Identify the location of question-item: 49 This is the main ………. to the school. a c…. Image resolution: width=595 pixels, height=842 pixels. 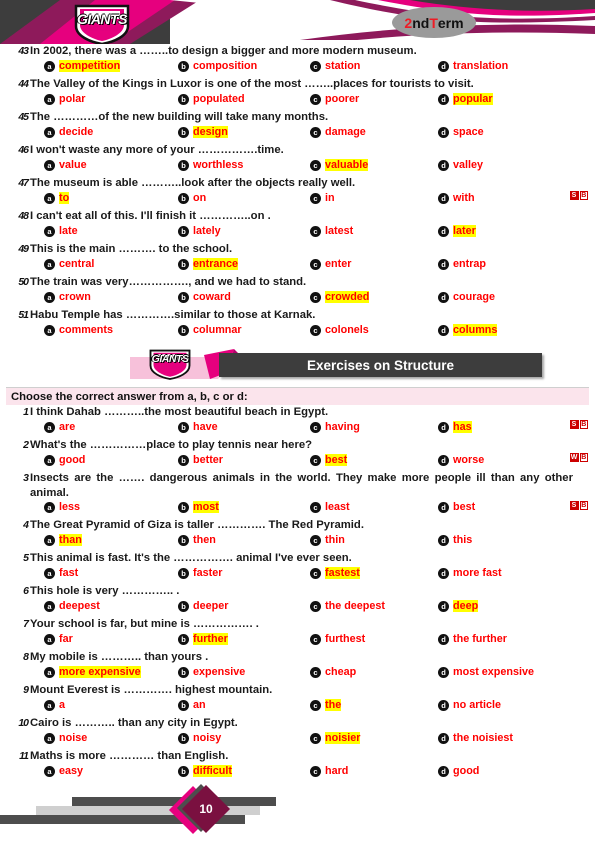
(297, 258).